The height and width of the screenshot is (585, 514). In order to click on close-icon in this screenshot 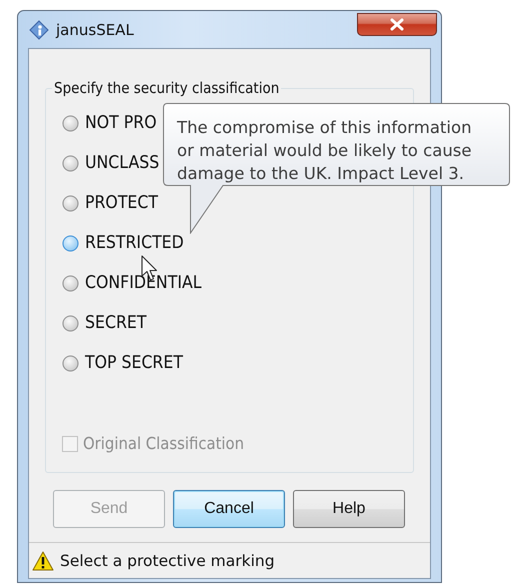, I will do `click(397, 24)`.